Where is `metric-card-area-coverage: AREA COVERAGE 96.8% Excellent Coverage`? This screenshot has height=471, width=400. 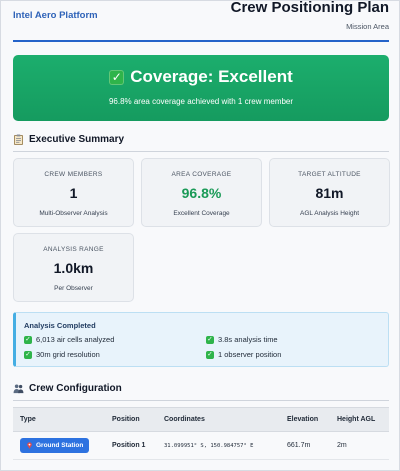 metric-card-area-coverage: AREA COVERAGE 96.8% Excellent Coverage is located at coordinates (201, 192).